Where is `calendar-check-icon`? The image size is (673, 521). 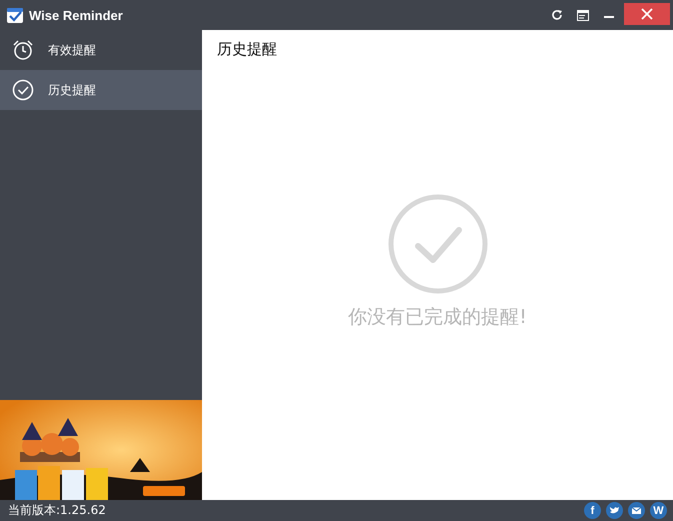 calendar-check-icon is located at coordinates (15, 15).